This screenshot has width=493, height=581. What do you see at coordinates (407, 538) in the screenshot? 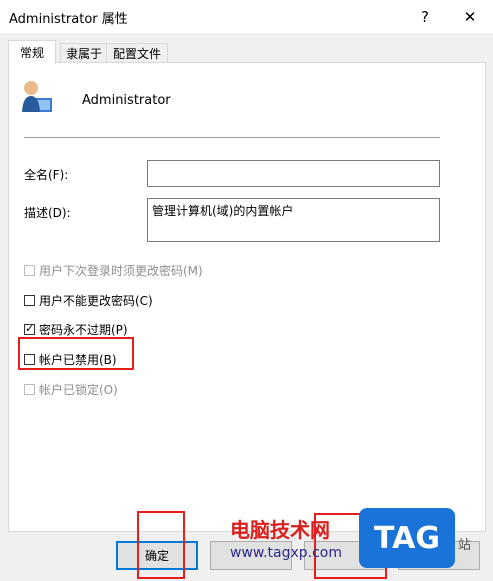
I see `watermark-logo: TAG` at bounding box center [407, 538].